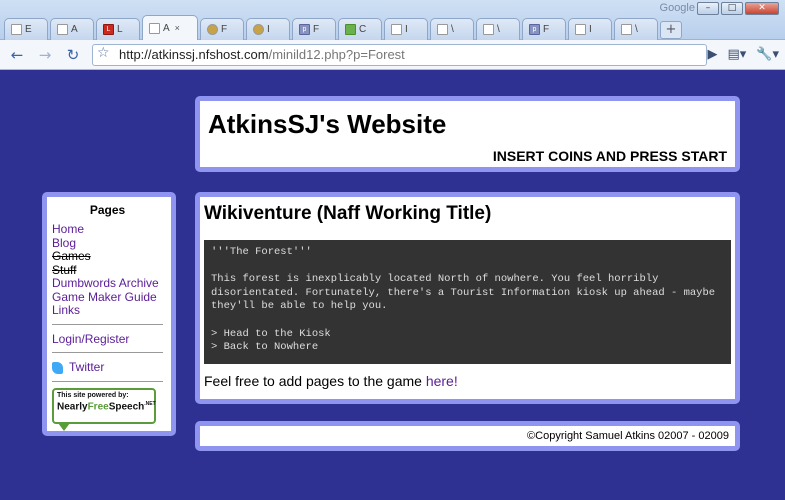 Image resolution: width=785 pixels, height=500 pixels. I want to click on green-favicon-icon, so click(350, 29).